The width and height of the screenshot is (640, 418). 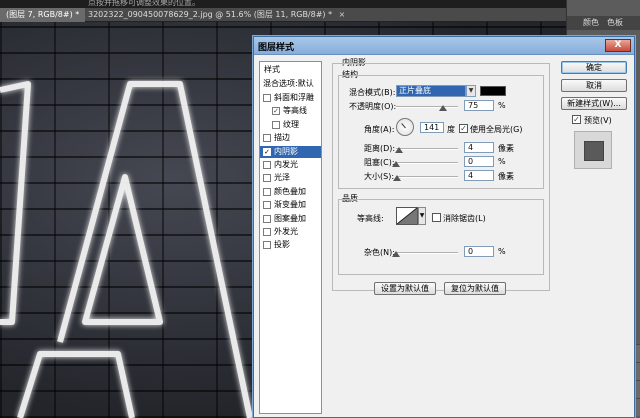 What do you see at coordinates (282, 138) in the screenshot?
I see `style-item-label: 描边` at bounding box center [282, 138].